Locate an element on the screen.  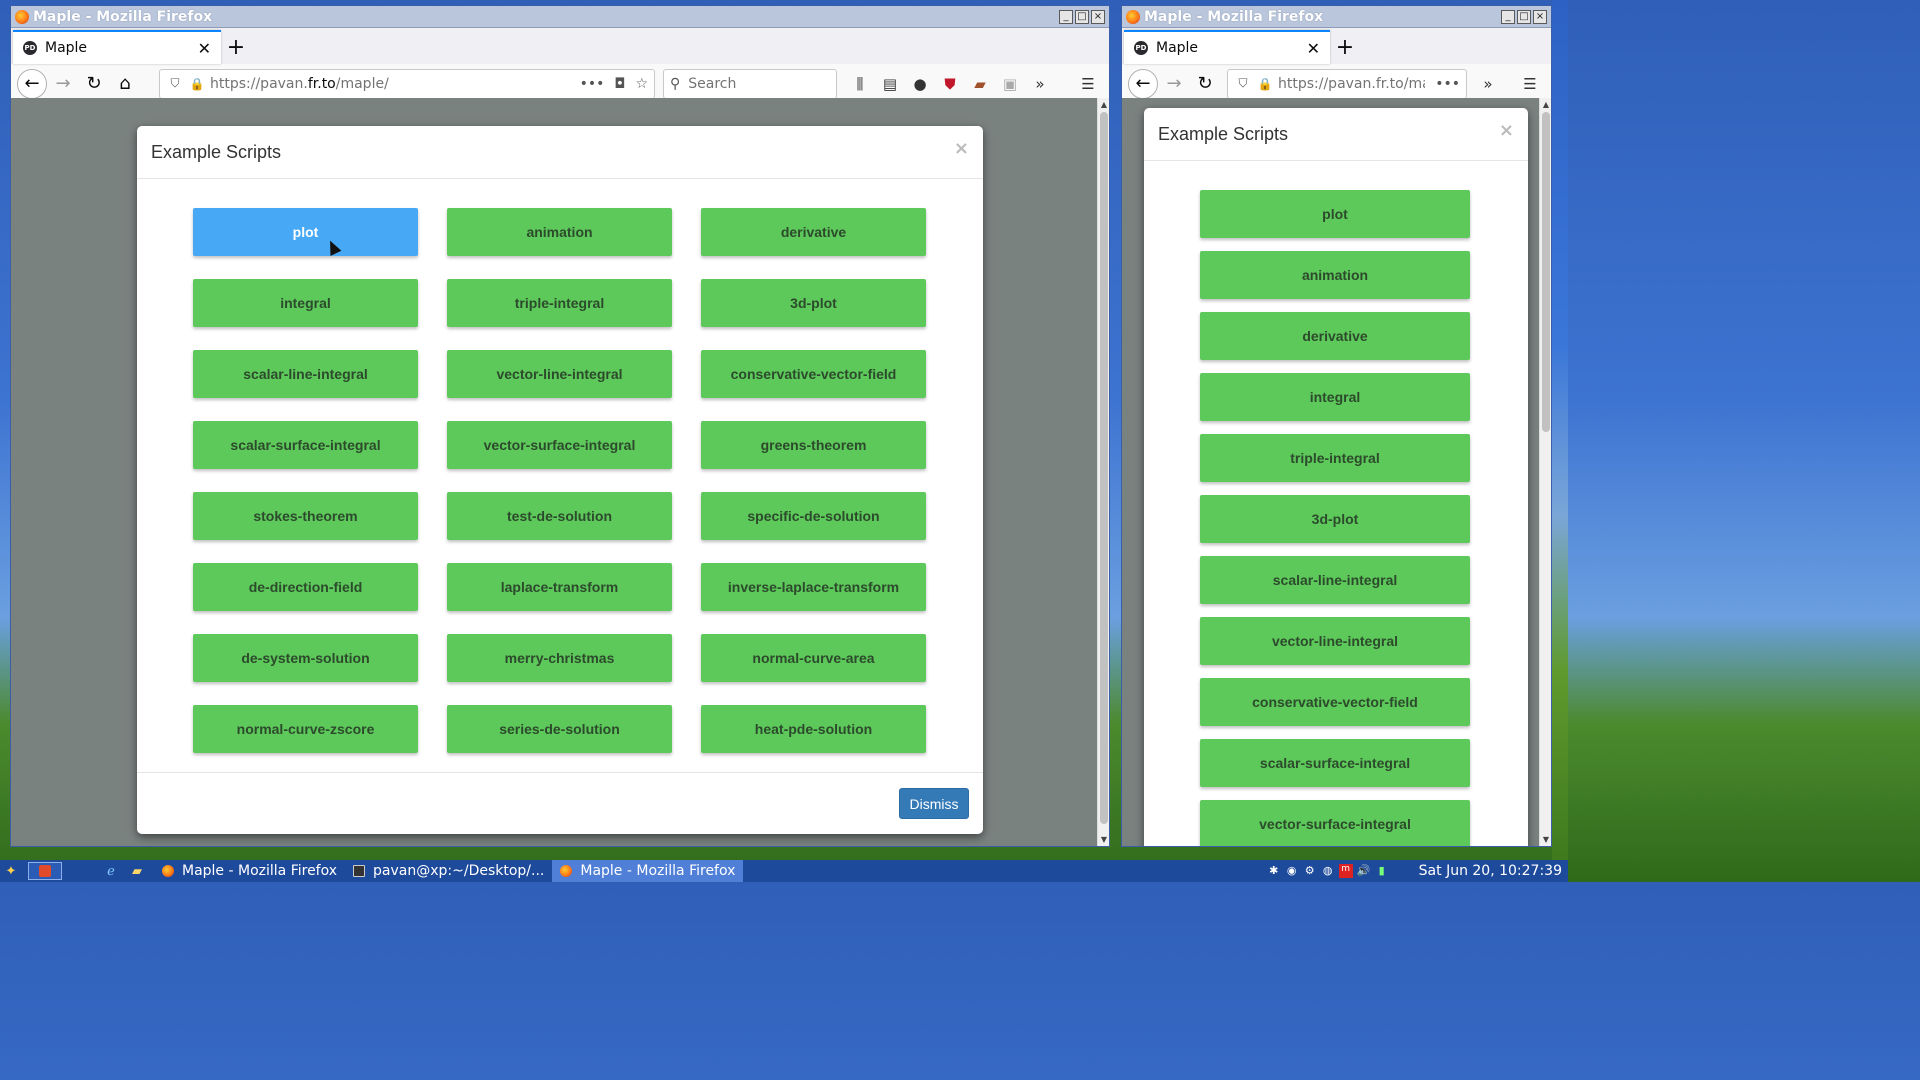
start-menu-icon: ✦ is located at coordinates (11, 871).